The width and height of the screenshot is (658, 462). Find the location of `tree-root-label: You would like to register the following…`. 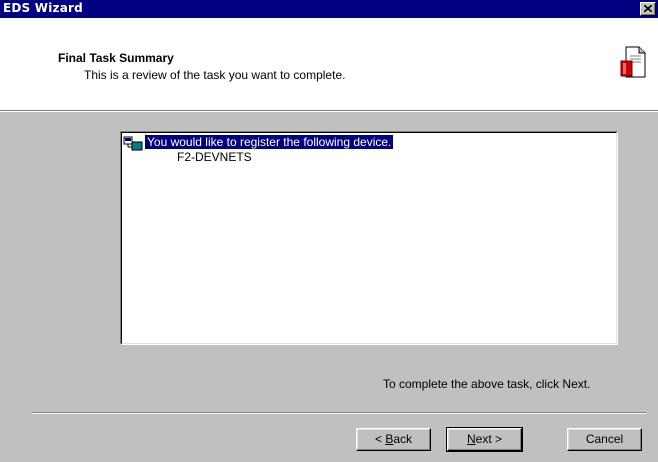

tree-root-label: You would like to register the following… is located at coordinates (269, 142).